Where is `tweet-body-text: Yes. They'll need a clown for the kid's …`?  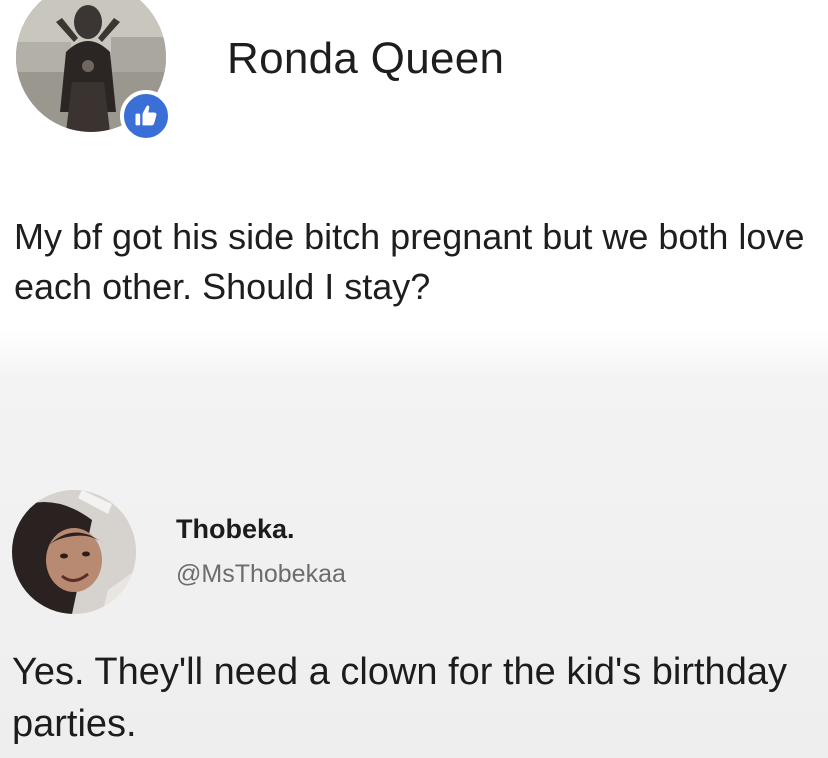 tweet-body-text: Yes. They'll need a clown for the kid's … is located at coordinates (399, 698).